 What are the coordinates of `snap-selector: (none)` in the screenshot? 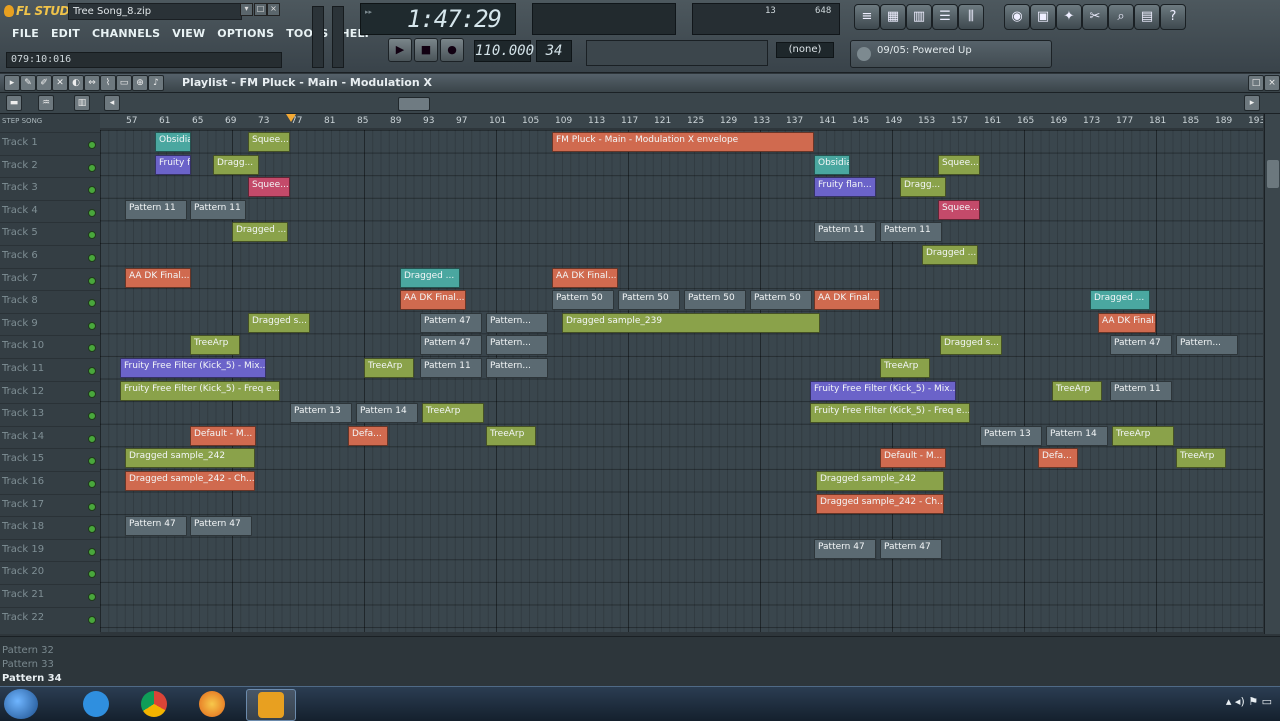 It's located at (805, 50).